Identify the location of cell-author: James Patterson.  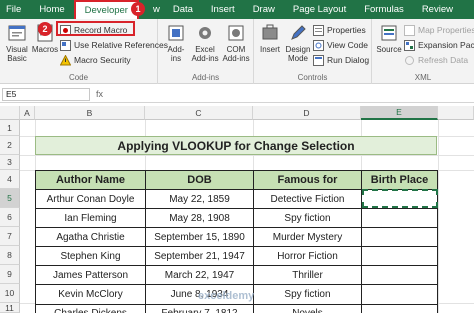
(90, 275).